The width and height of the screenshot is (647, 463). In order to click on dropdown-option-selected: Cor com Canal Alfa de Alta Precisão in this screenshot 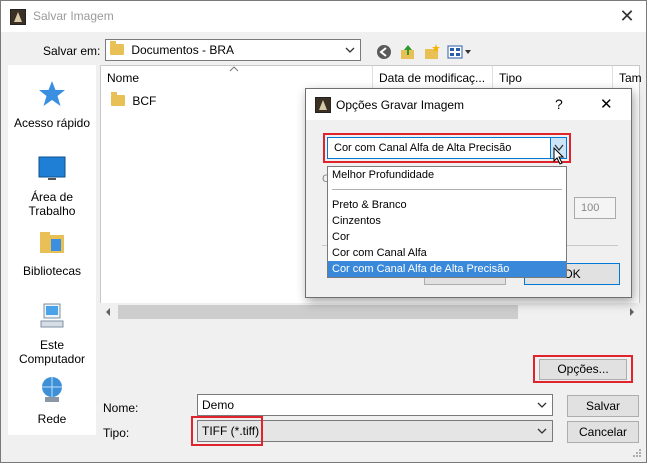, I will do `click(447, 269)`.